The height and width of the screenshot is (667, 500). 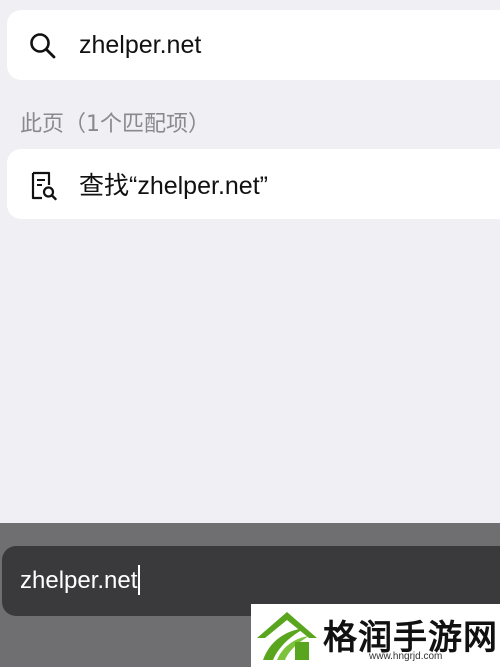 I want to click on find-on-page-label: 查找“zhelper.net”, so click(x=173, y=186).